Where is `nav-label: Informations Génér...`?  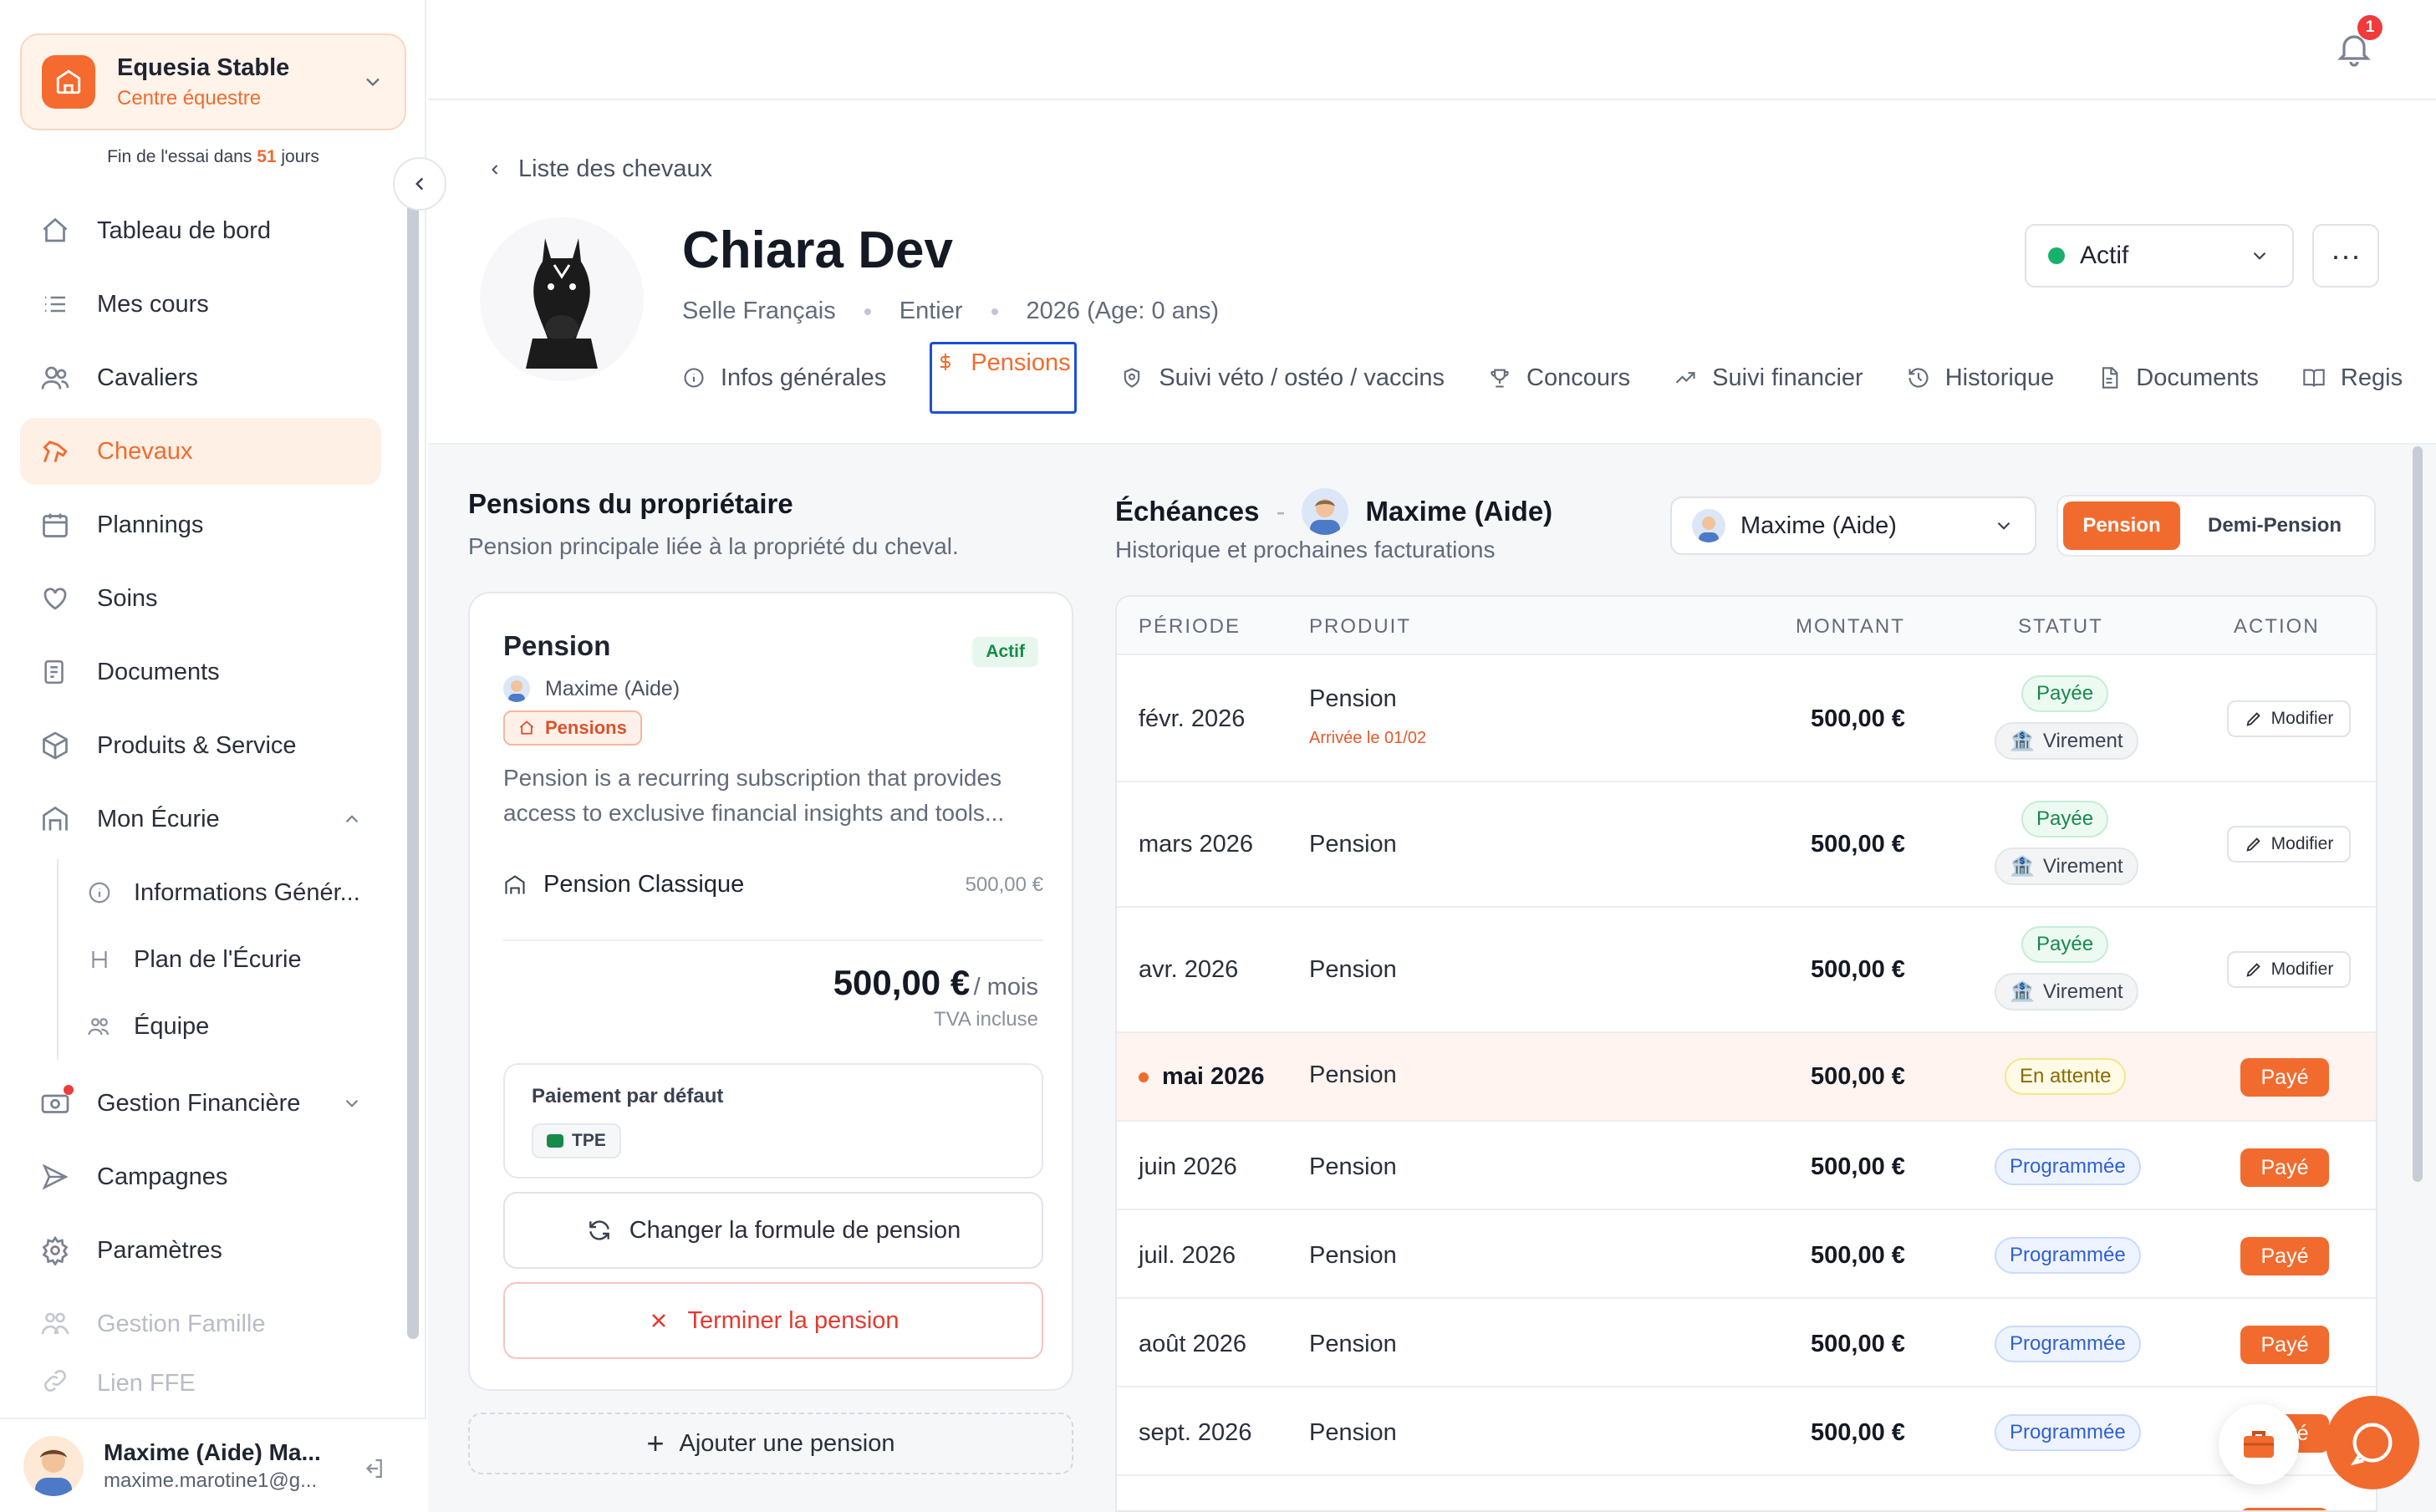 nav-label: Informations Génér... is located at coordinates (247, 892).